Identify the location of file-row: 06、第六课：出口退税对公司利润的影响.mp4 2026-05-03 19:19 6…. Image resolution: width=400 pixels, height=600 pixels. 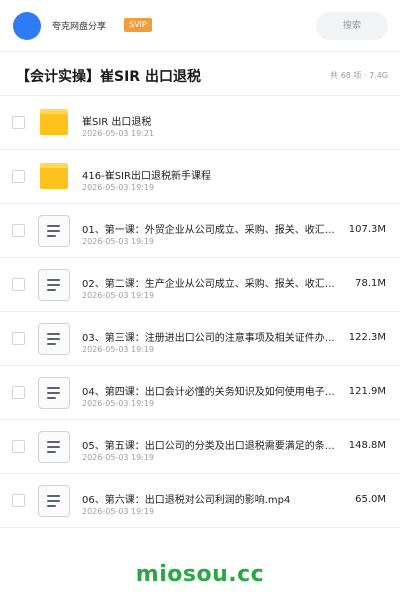
(200, 501).